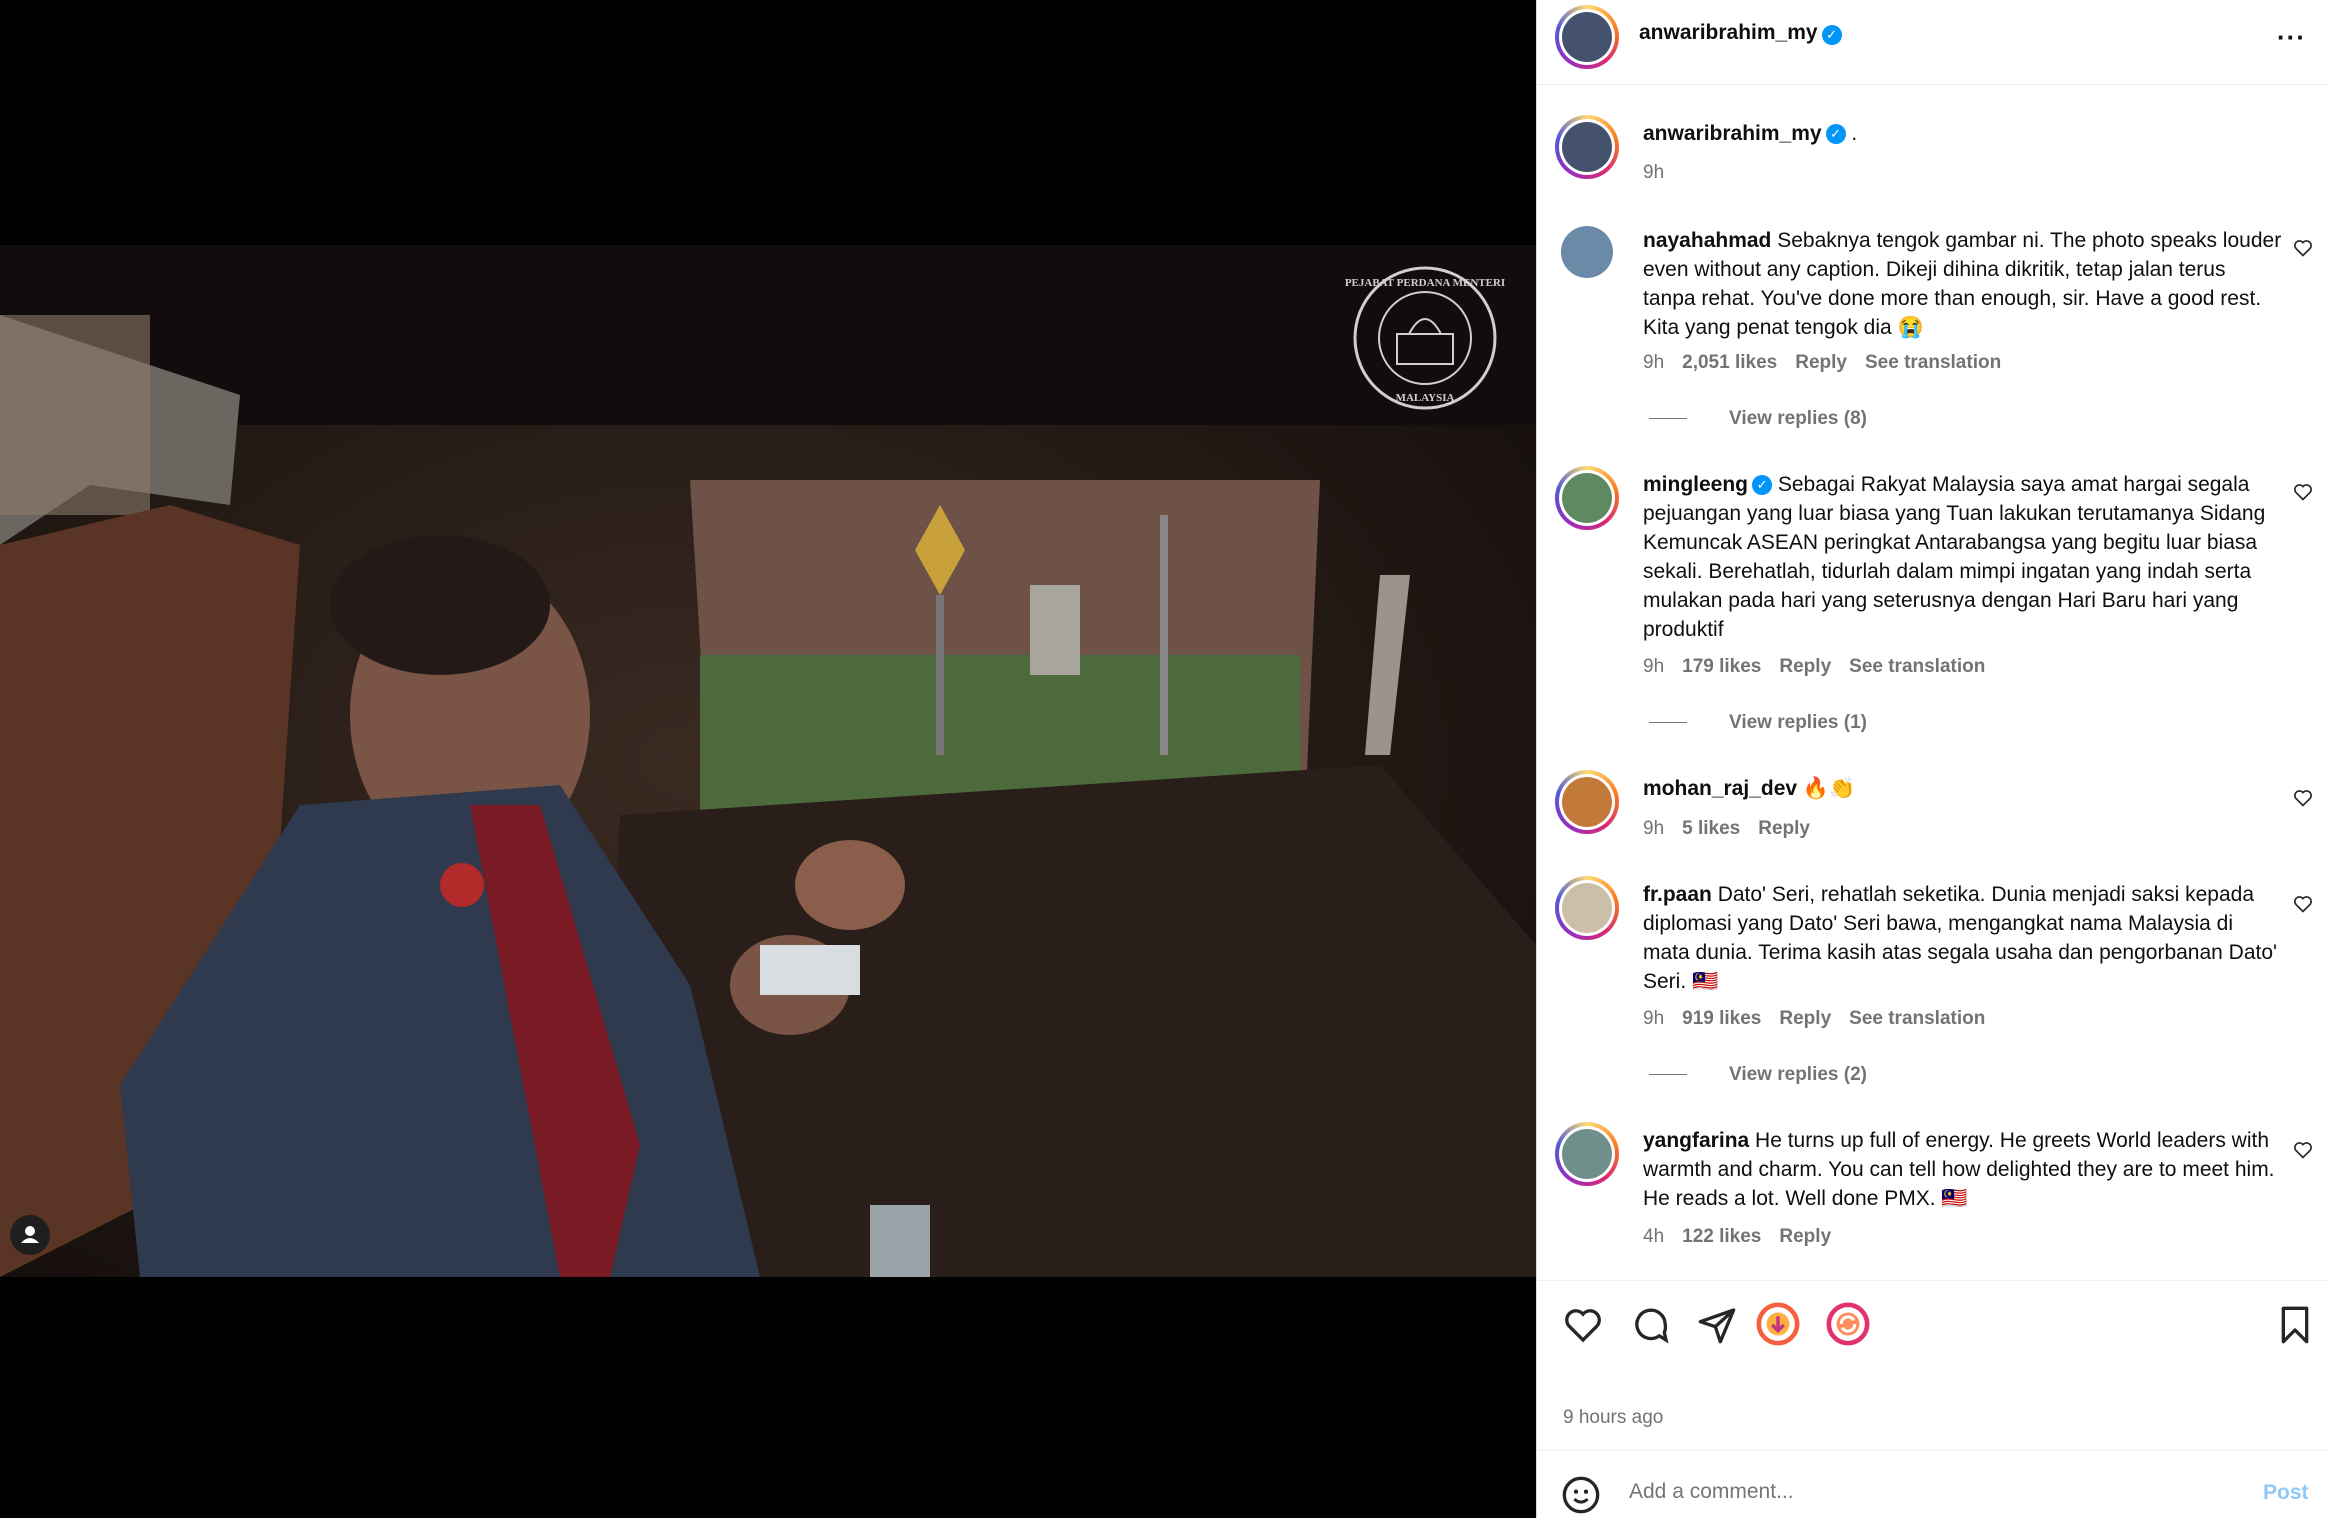 The image size is (2328, 1519). I want to click on comment-likes: 122 likes, so click(1721, 1236).